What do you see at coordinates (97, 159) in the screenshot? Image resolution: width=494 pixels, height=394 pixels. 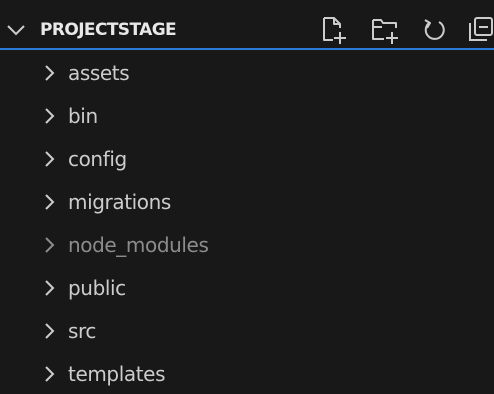 I see `folder-label: config` at bounding box center [97, 159].